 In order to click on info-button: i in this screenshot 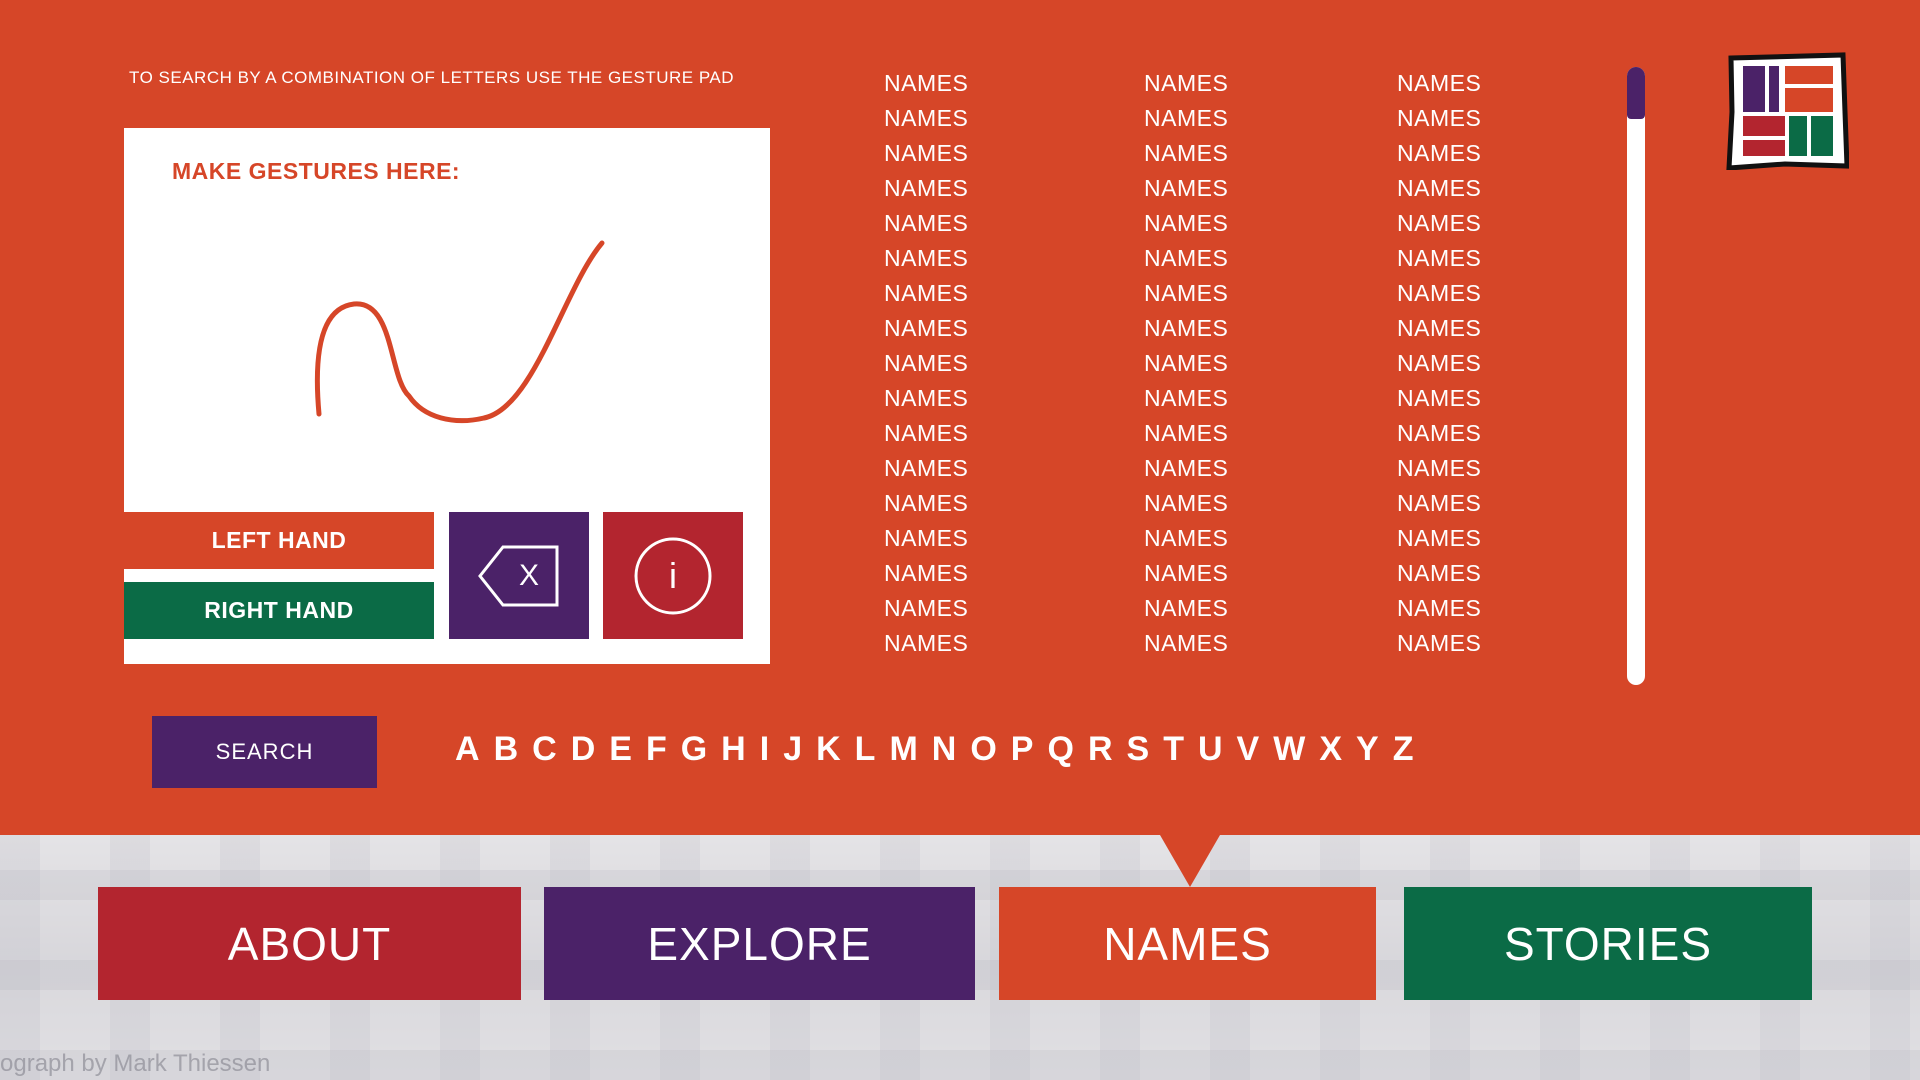, I will do `click(673, 575)`.